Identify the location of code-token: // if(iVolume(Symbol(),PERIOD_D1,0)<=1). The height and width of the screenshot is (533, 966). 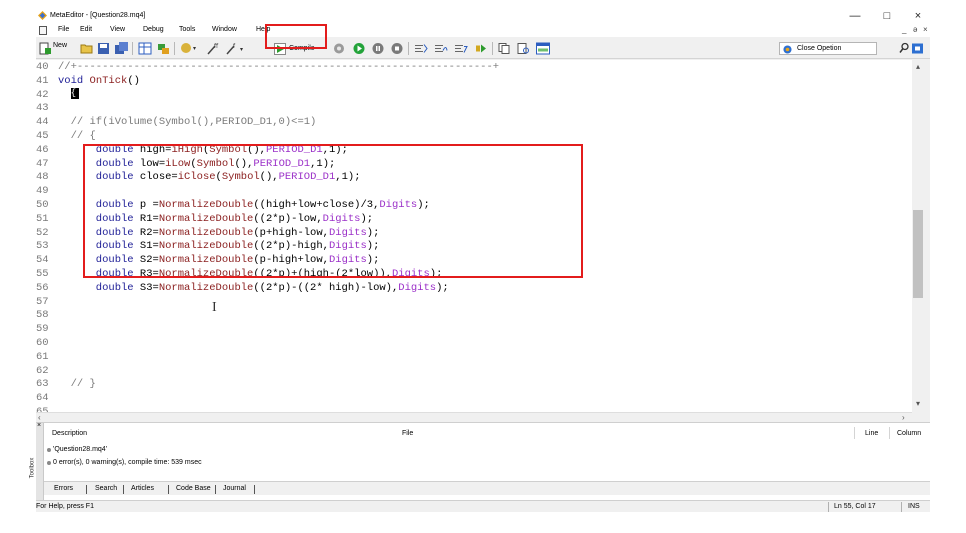
(187, 122).